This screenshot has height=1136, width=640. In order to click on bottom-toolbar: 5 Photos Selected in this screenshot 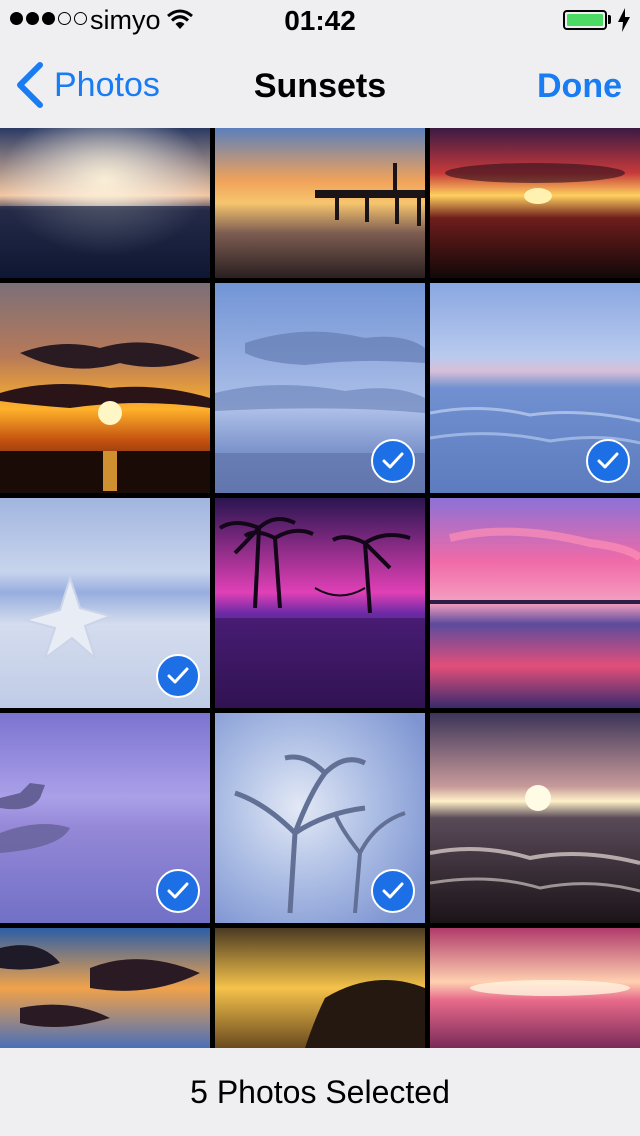, I will do `click(320, 1092)`.